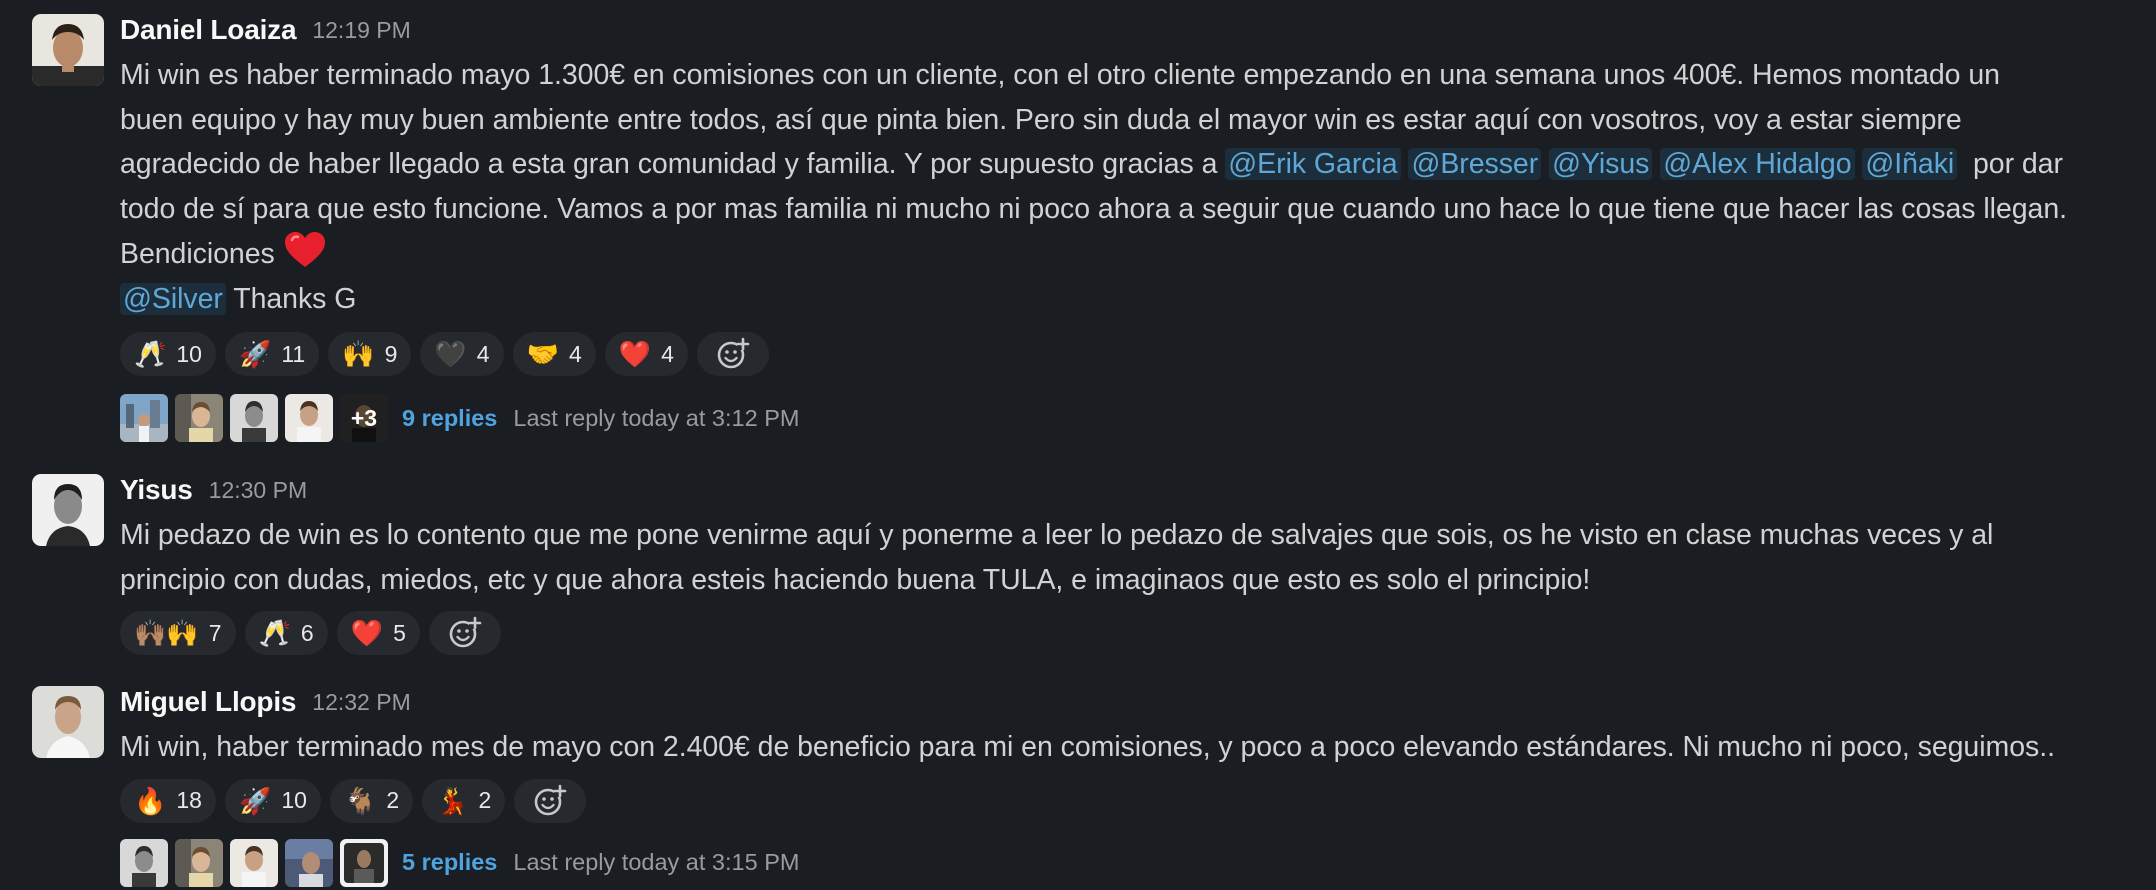 This screenshot has height=890, width=2156. I want to click on text-fragment: Thanks G, so click(295, 298).